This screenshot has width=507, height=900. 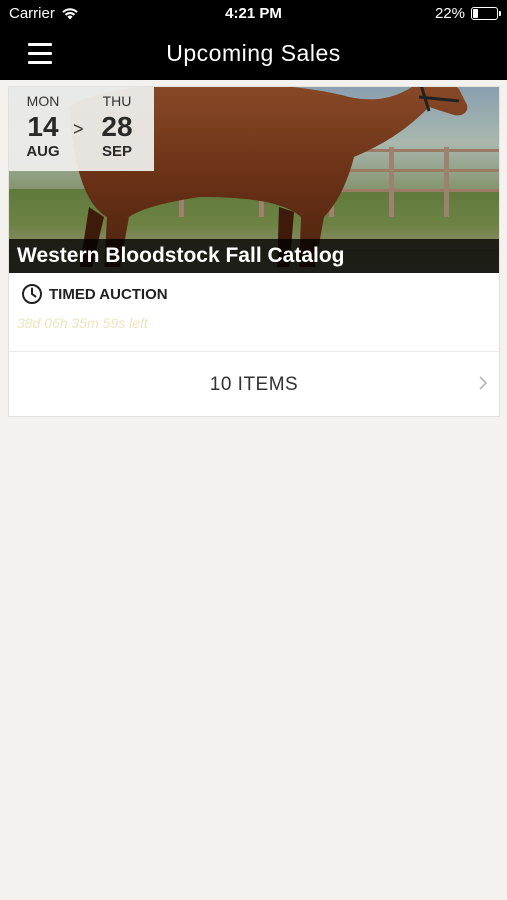 What do you see at coordinates (43, 101) in the screenshot?
I see `start-day-of-week: MON` at bounding box center [43, 101].